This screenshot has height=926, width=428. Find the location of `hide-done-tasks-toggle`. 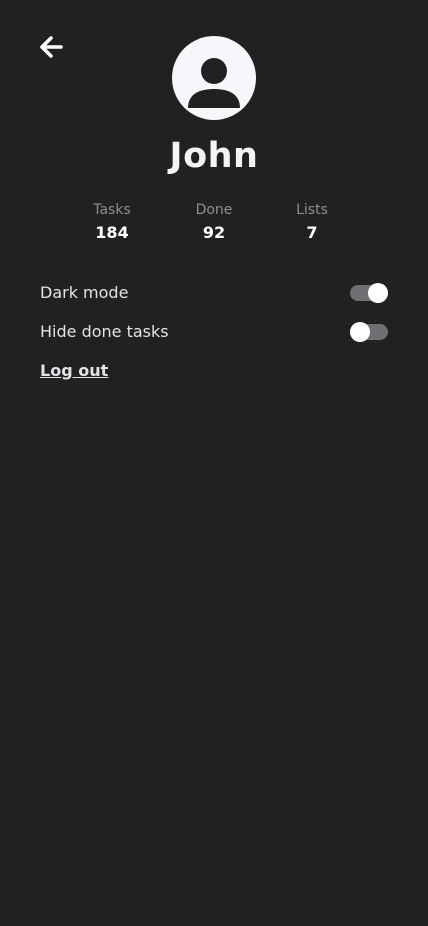

hide-done-tasks-toggle is located at coordinates (369, 332).